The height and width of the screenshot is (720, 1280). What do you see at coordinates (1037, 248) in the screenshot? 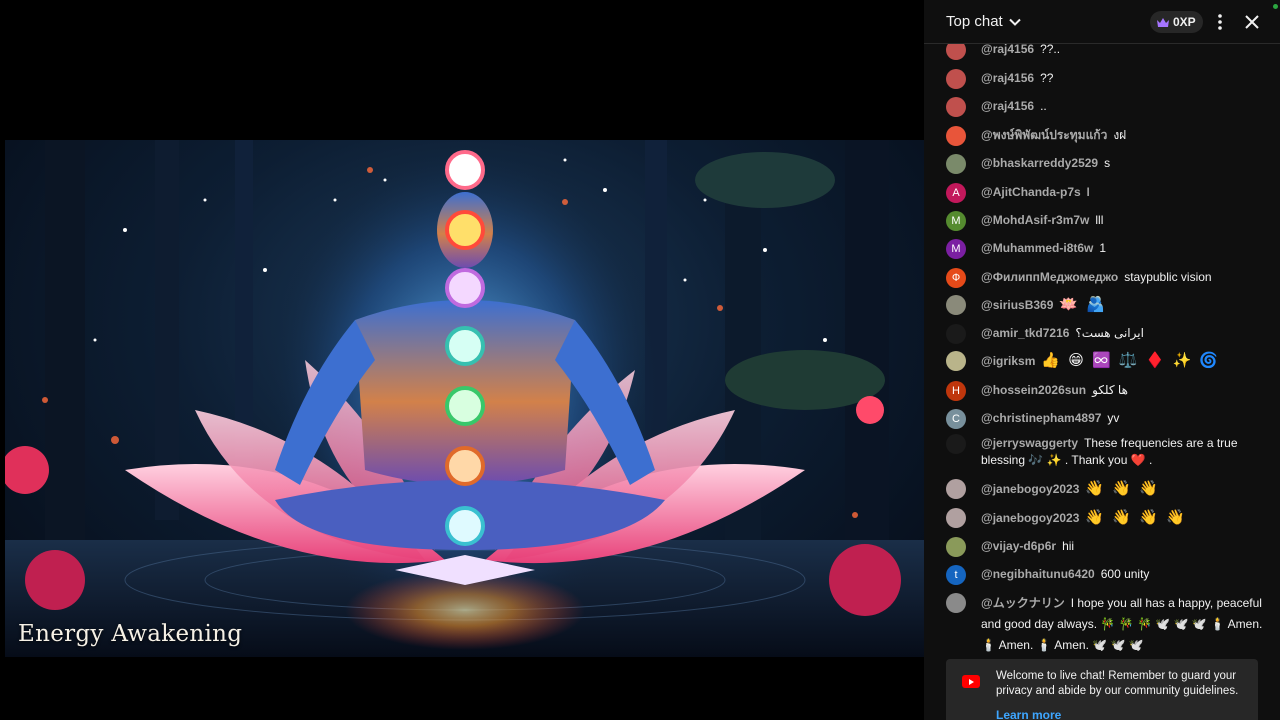
I see `chat-author: @Muhammed-i8t6w` at bounding box center [1037, 248].